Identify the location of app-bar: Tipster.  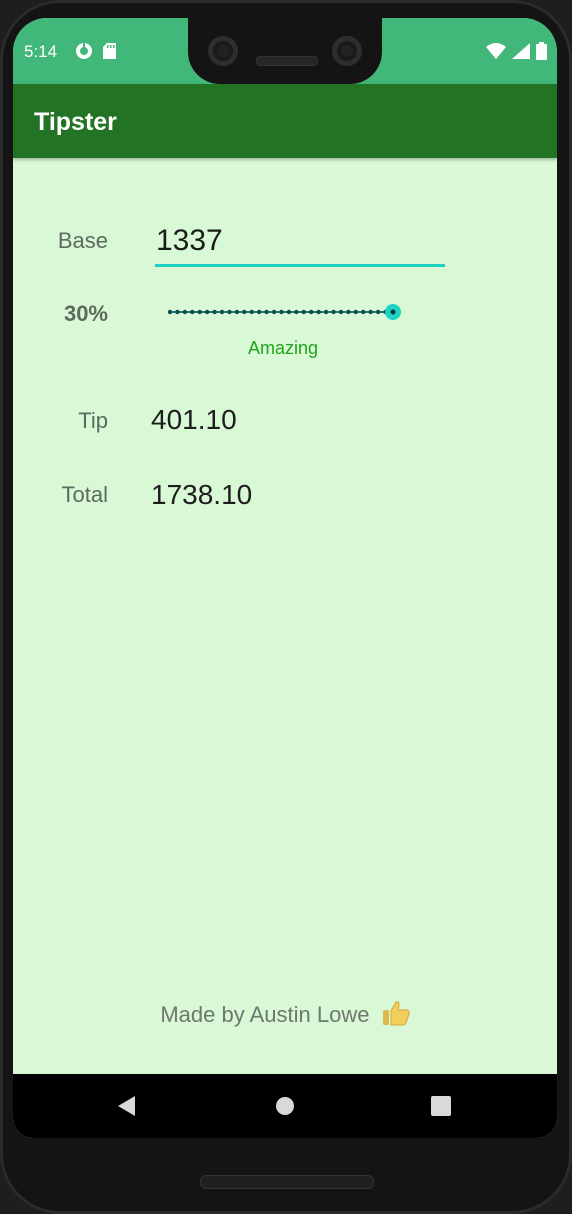
(285, 121).